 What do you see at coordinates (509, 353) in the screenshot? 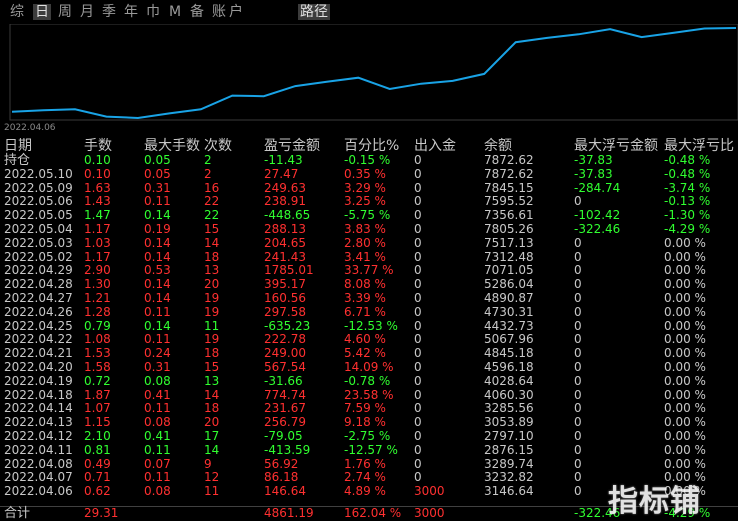
I see `cell-balance: 4845.18` at bounding box center [509, 353].